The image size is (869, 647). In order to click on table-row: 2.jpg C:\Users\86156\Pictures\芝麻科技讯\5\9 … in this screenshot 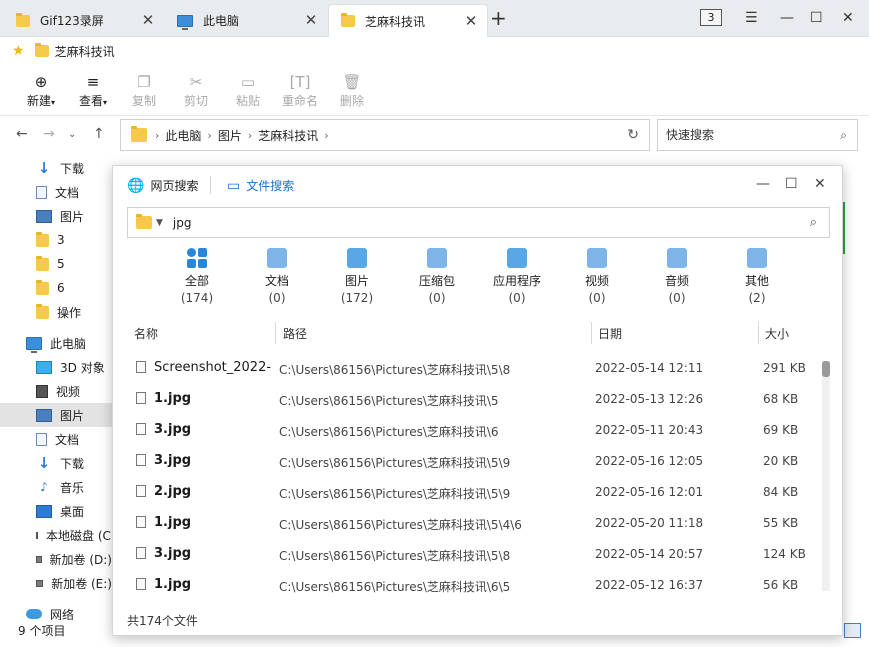, I will do `click(465, 492)`.